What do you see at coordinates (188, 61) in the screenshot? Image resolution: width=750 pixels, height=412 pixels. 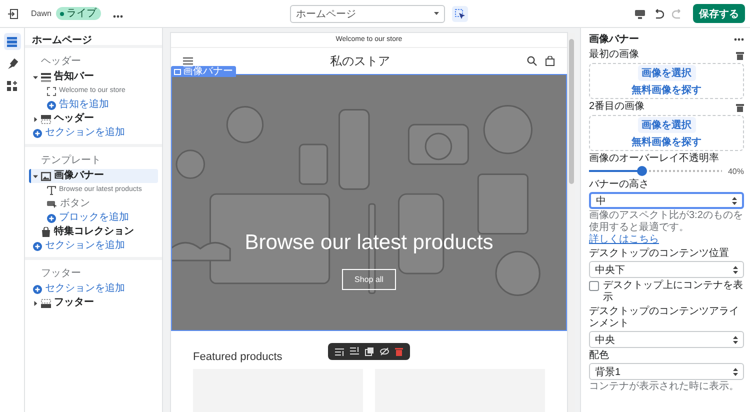 I see `menu-icon` at bounding box center [188, 61].